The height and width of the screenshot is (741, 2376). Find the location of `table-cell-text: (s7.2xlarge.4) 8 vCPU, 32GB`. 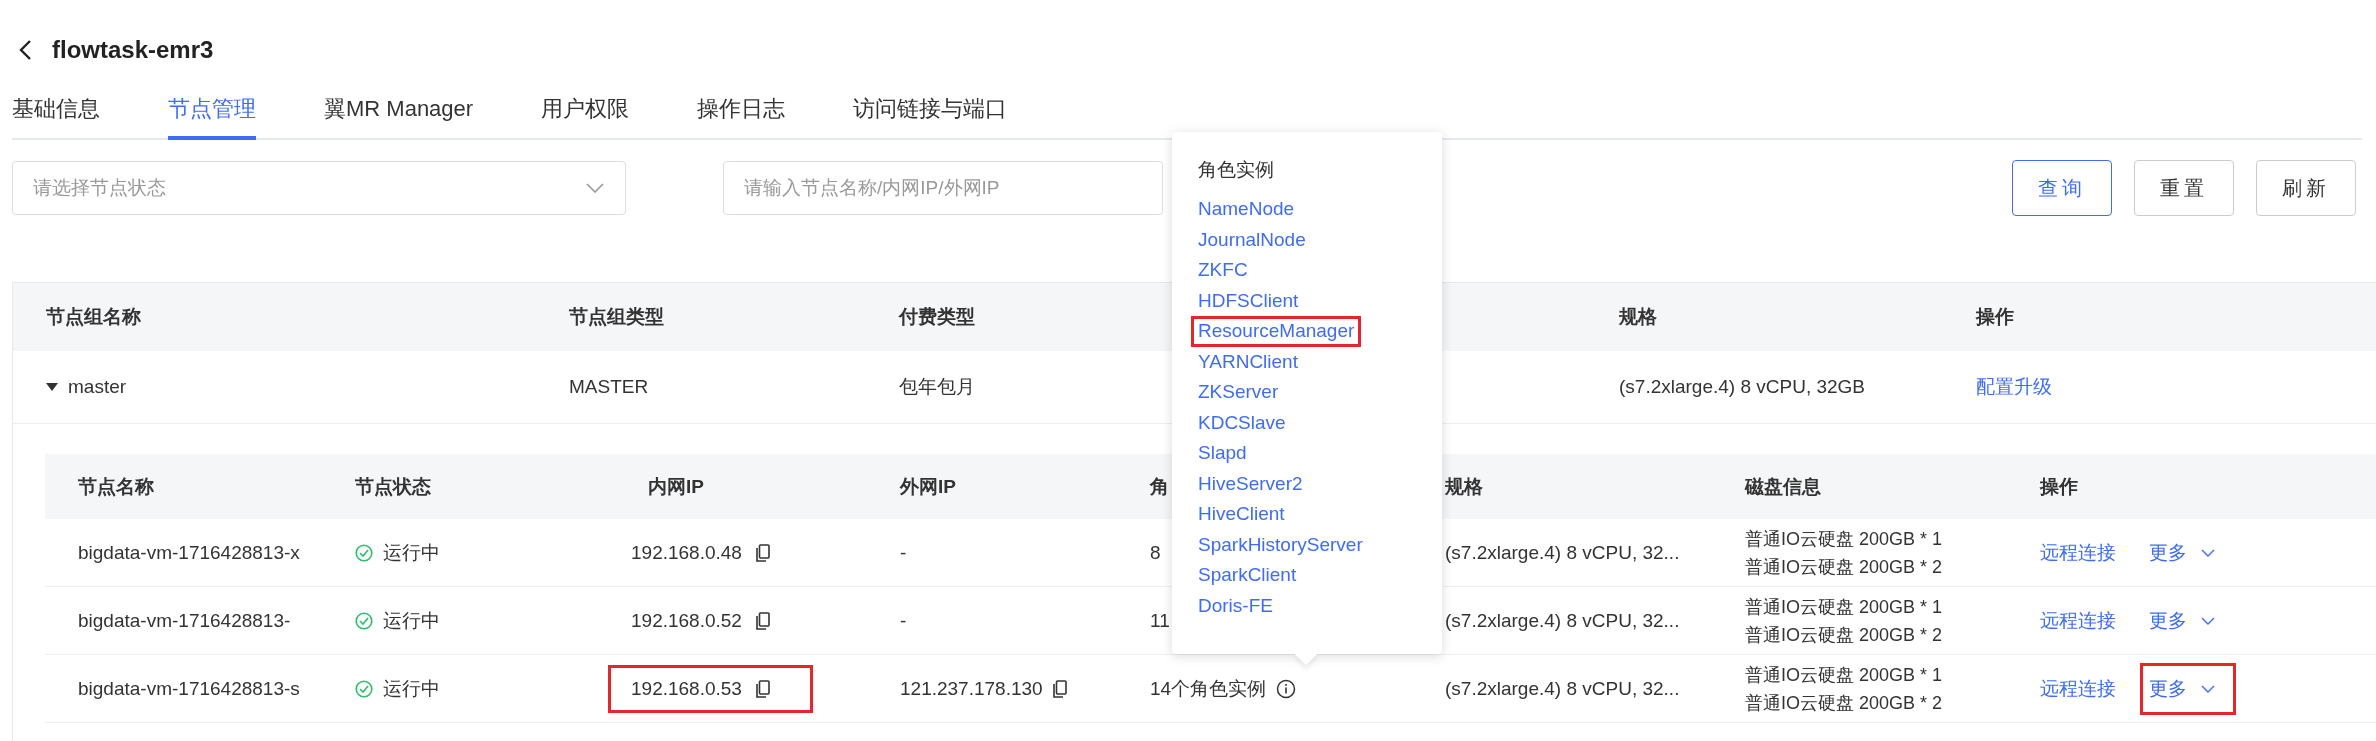

table-cell-text: (s7.2xlarge.4) 8 vCPU, 32GB is located at coordinates (1742, 387).